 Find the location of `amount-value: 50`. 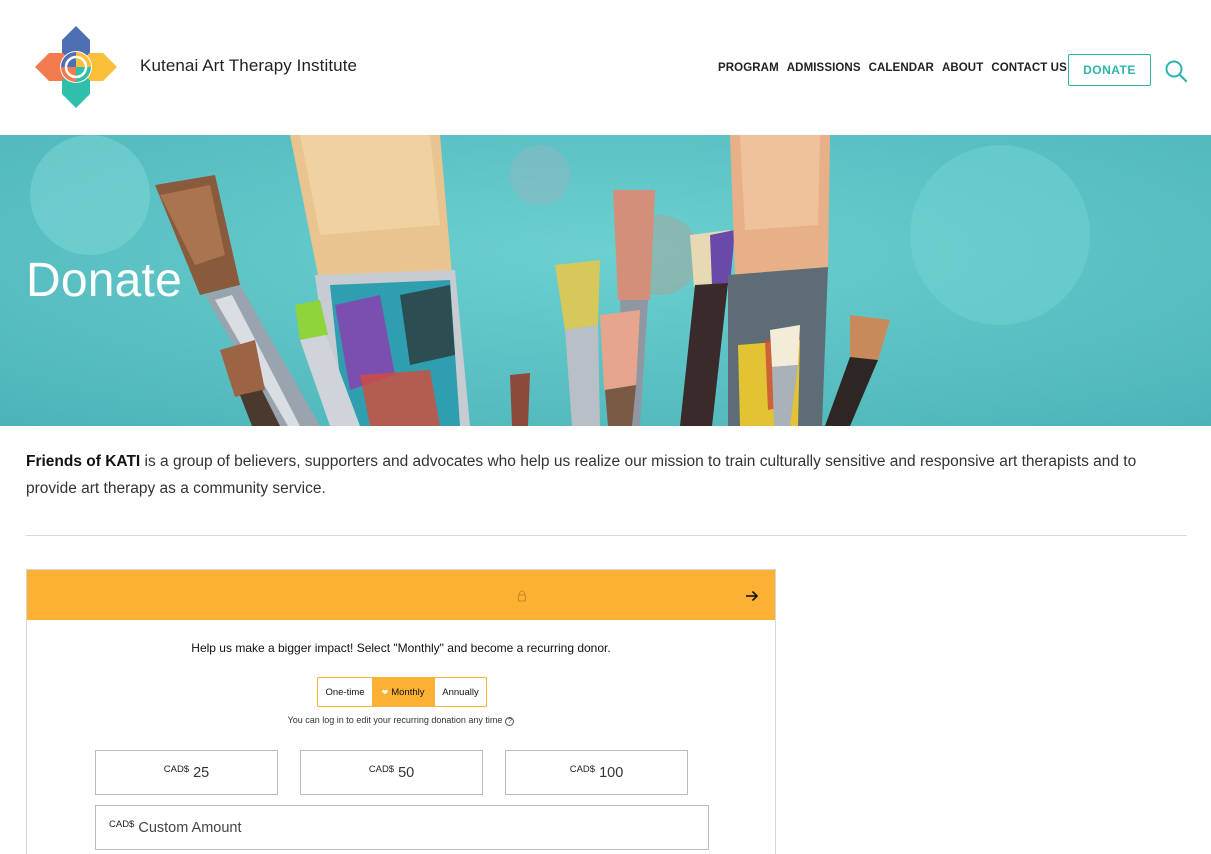

amount-value: 50 is located at coordinates (406, 772).